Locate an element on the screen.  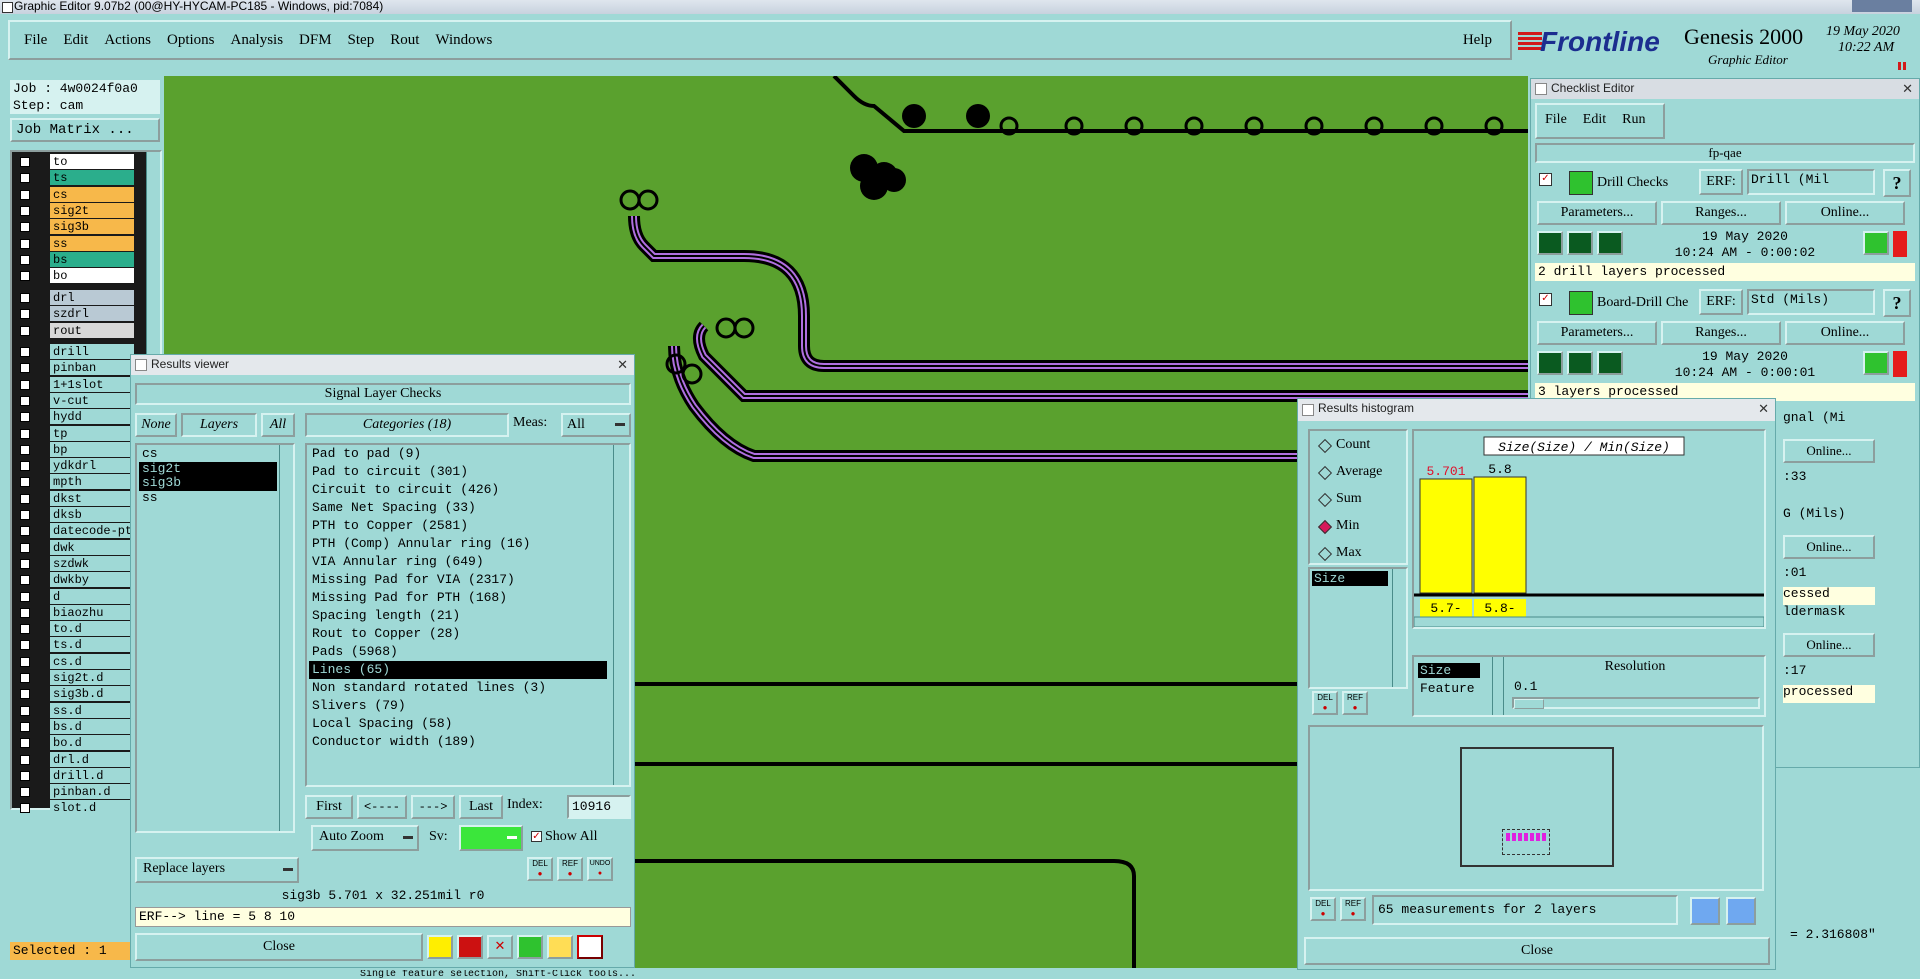
results-viewer-close-button: Close is located at coordinates (279, 947).